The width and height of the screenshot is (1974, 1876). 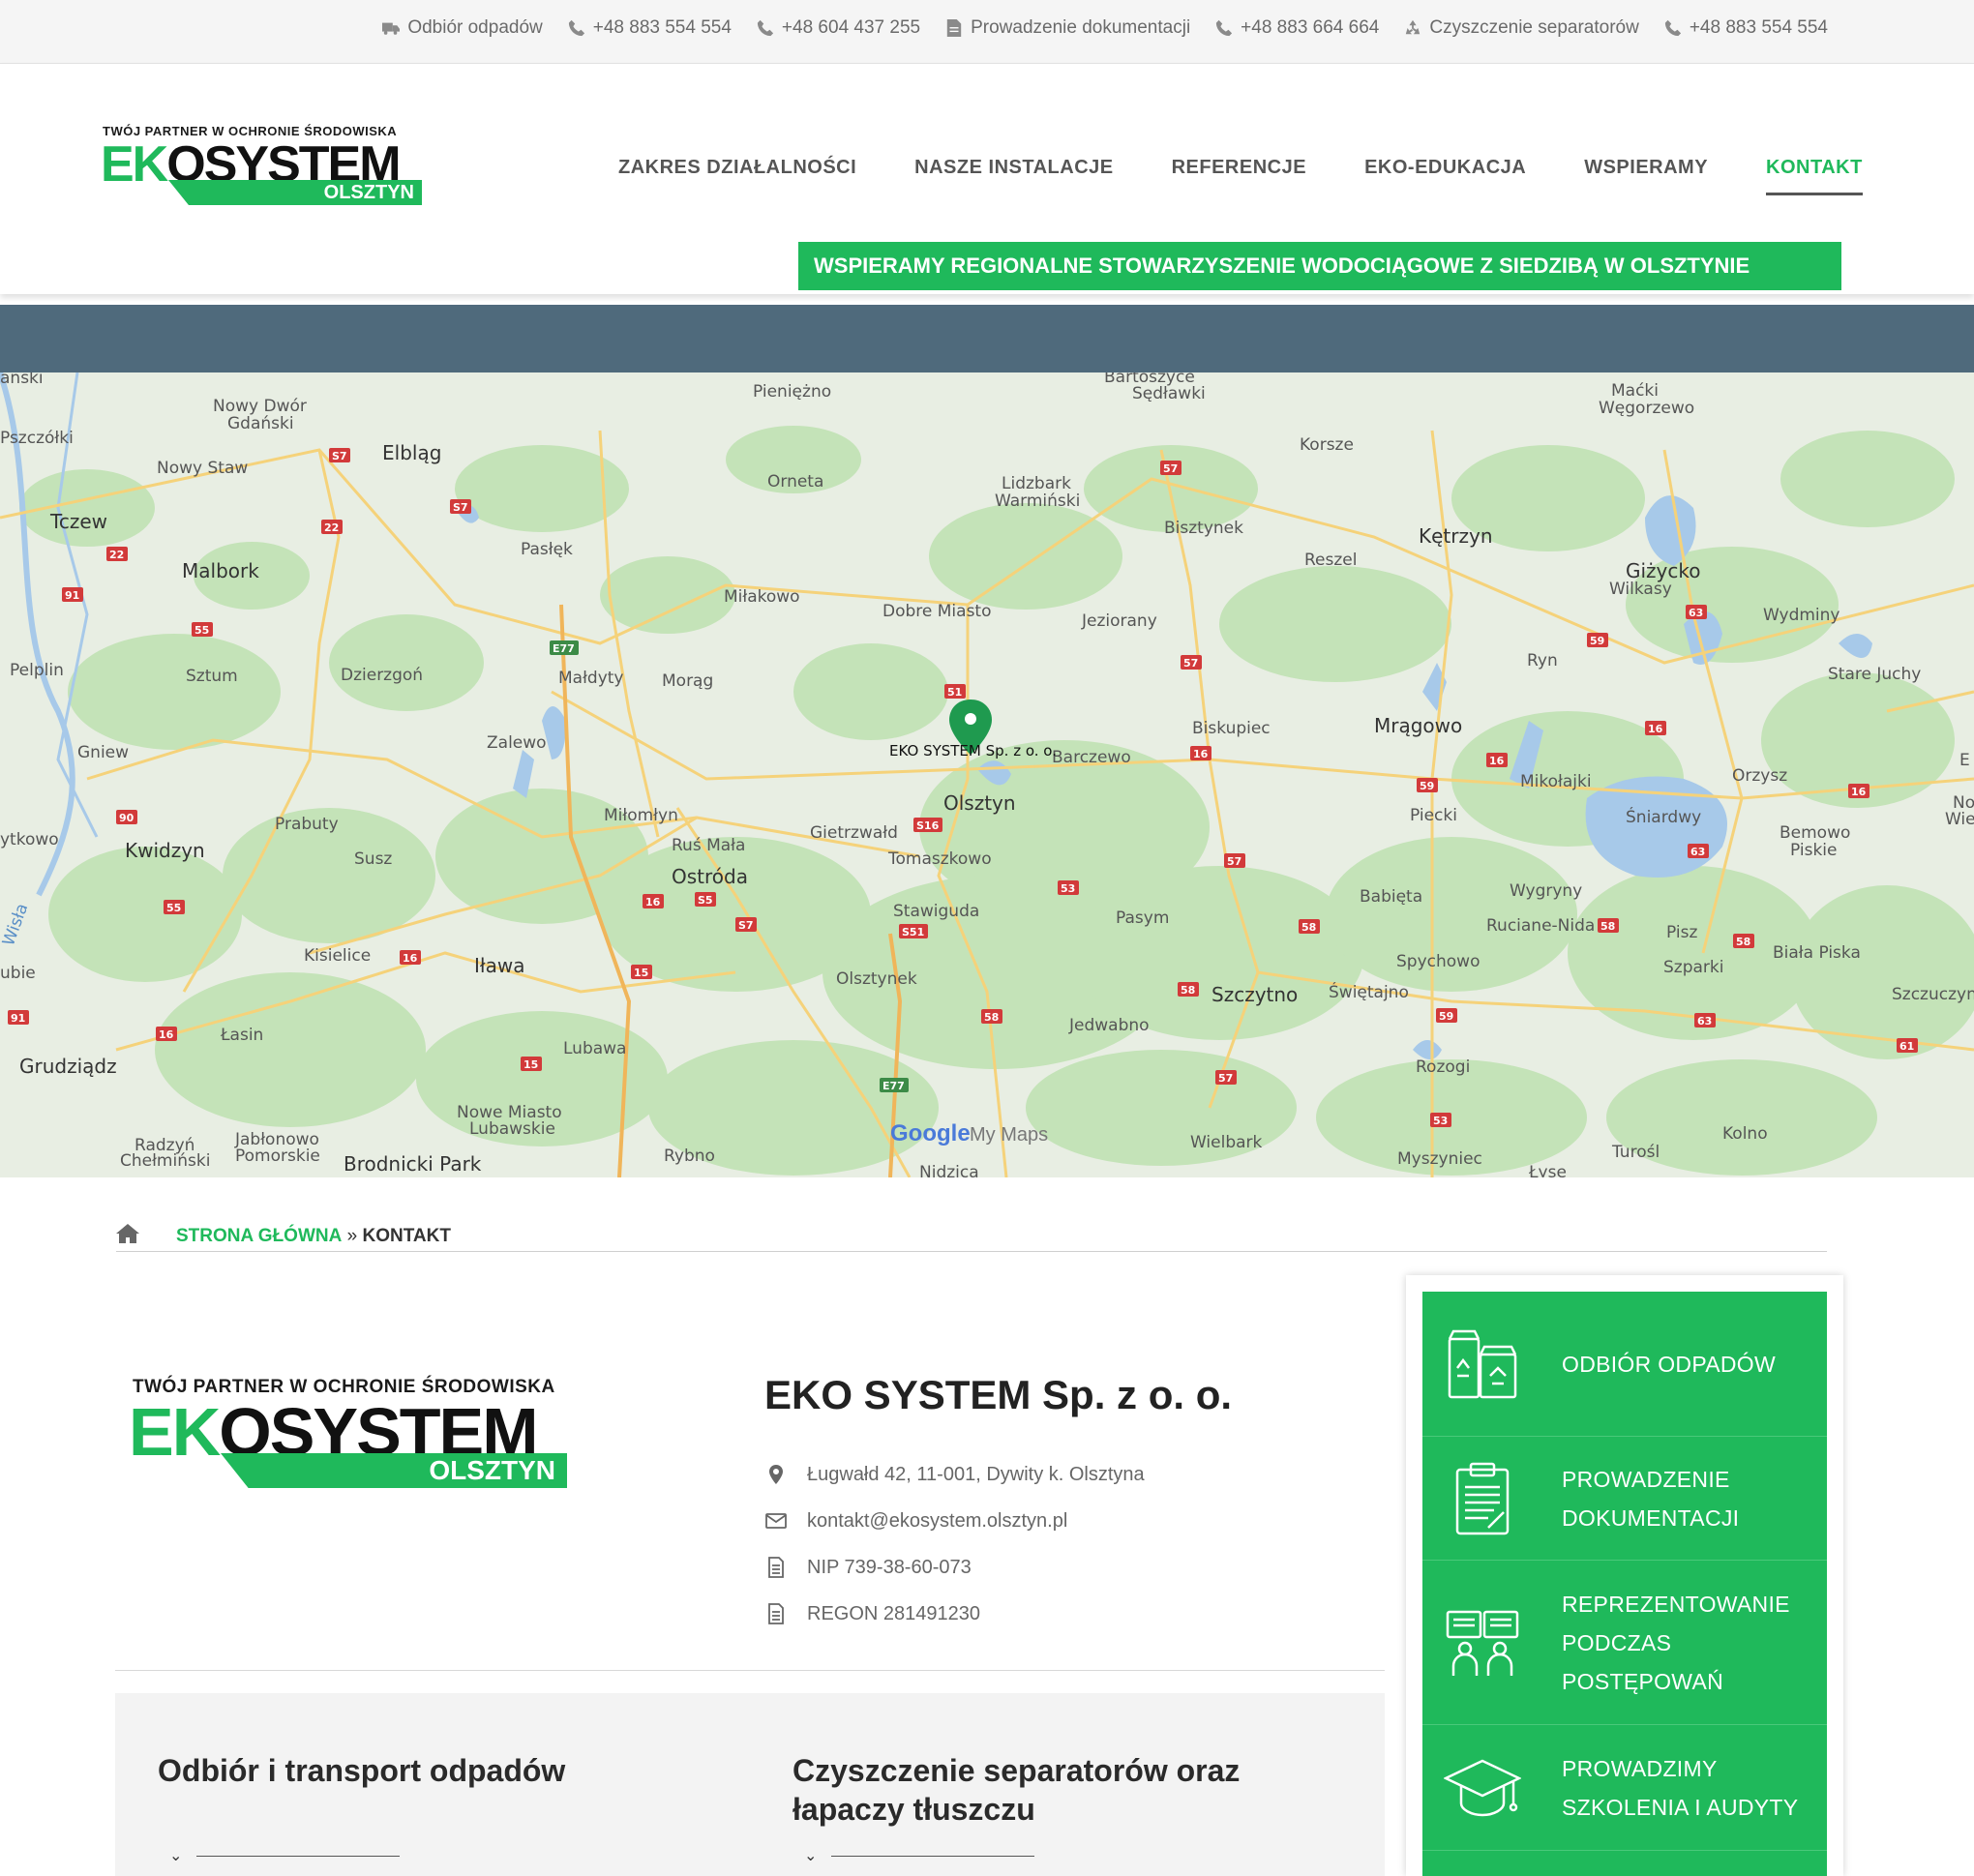 I want to click on company-regon-row: REGON 281491230, so click(x=872, y=1613).